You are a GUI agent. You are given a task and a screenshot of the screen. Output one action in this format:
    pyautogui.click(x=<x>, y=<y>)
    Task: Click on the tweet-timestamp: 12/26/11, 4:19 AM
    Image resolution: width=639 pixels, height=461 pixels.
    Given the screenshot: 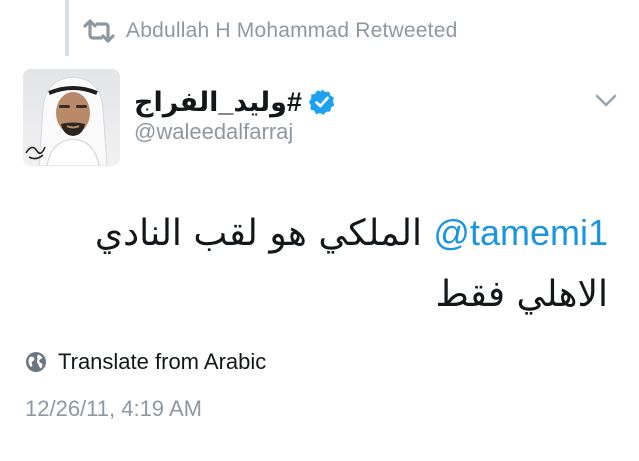 What is the action you would take?
    pyautogui.click(x=113, y=409)
    